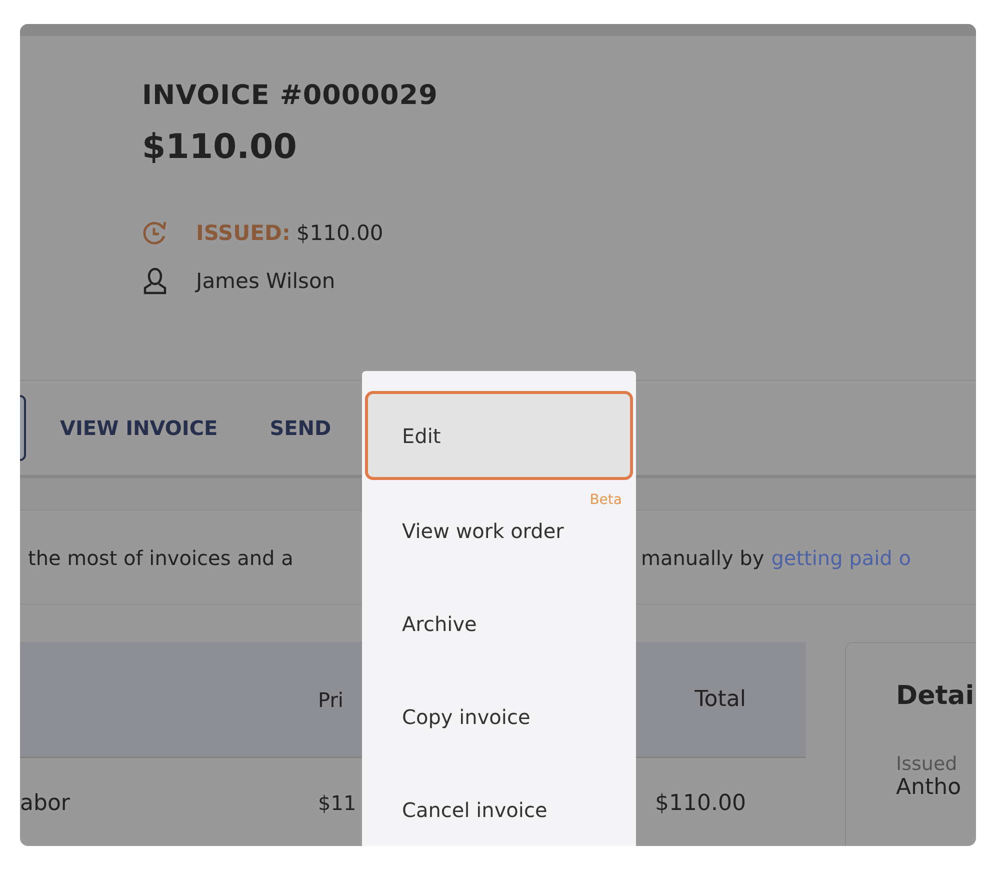 The width and height of the screenshot is (998, 876). What do you see at coordinates (219, 147) in the screenshot?
I see `invoice-amount: $110.00` at bounding box center [219, 147].